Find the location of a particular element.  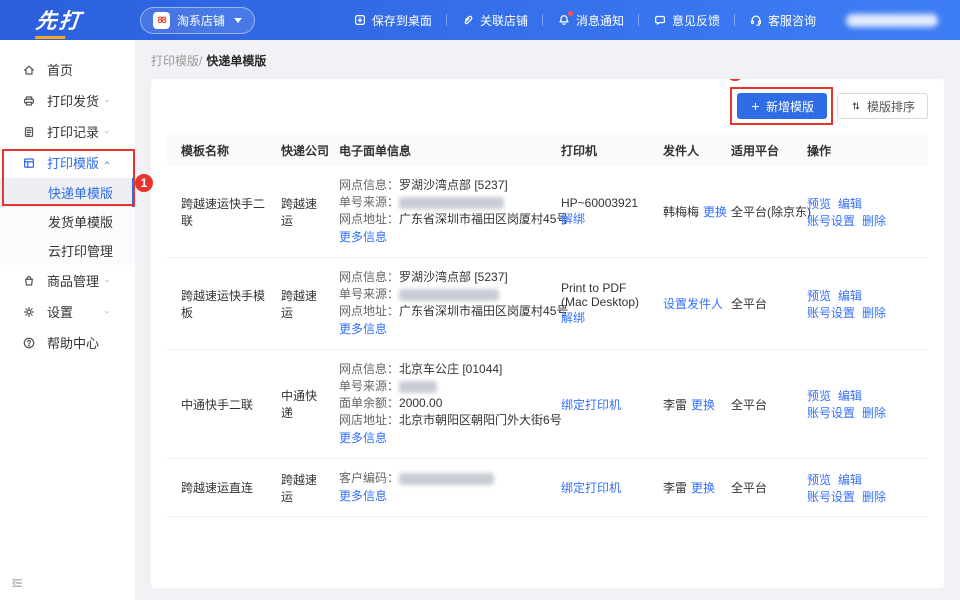

printer-cell: 绑定打印机 is located at coordinates (604, 487).